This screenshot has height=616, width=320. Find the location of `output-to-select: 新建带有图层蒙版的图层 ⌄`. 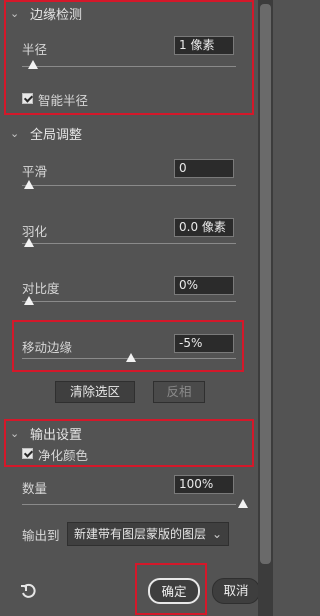

output-to-select: 新建带有图层蒙版的图层 ⌄ is located at coordinates (148, 534).